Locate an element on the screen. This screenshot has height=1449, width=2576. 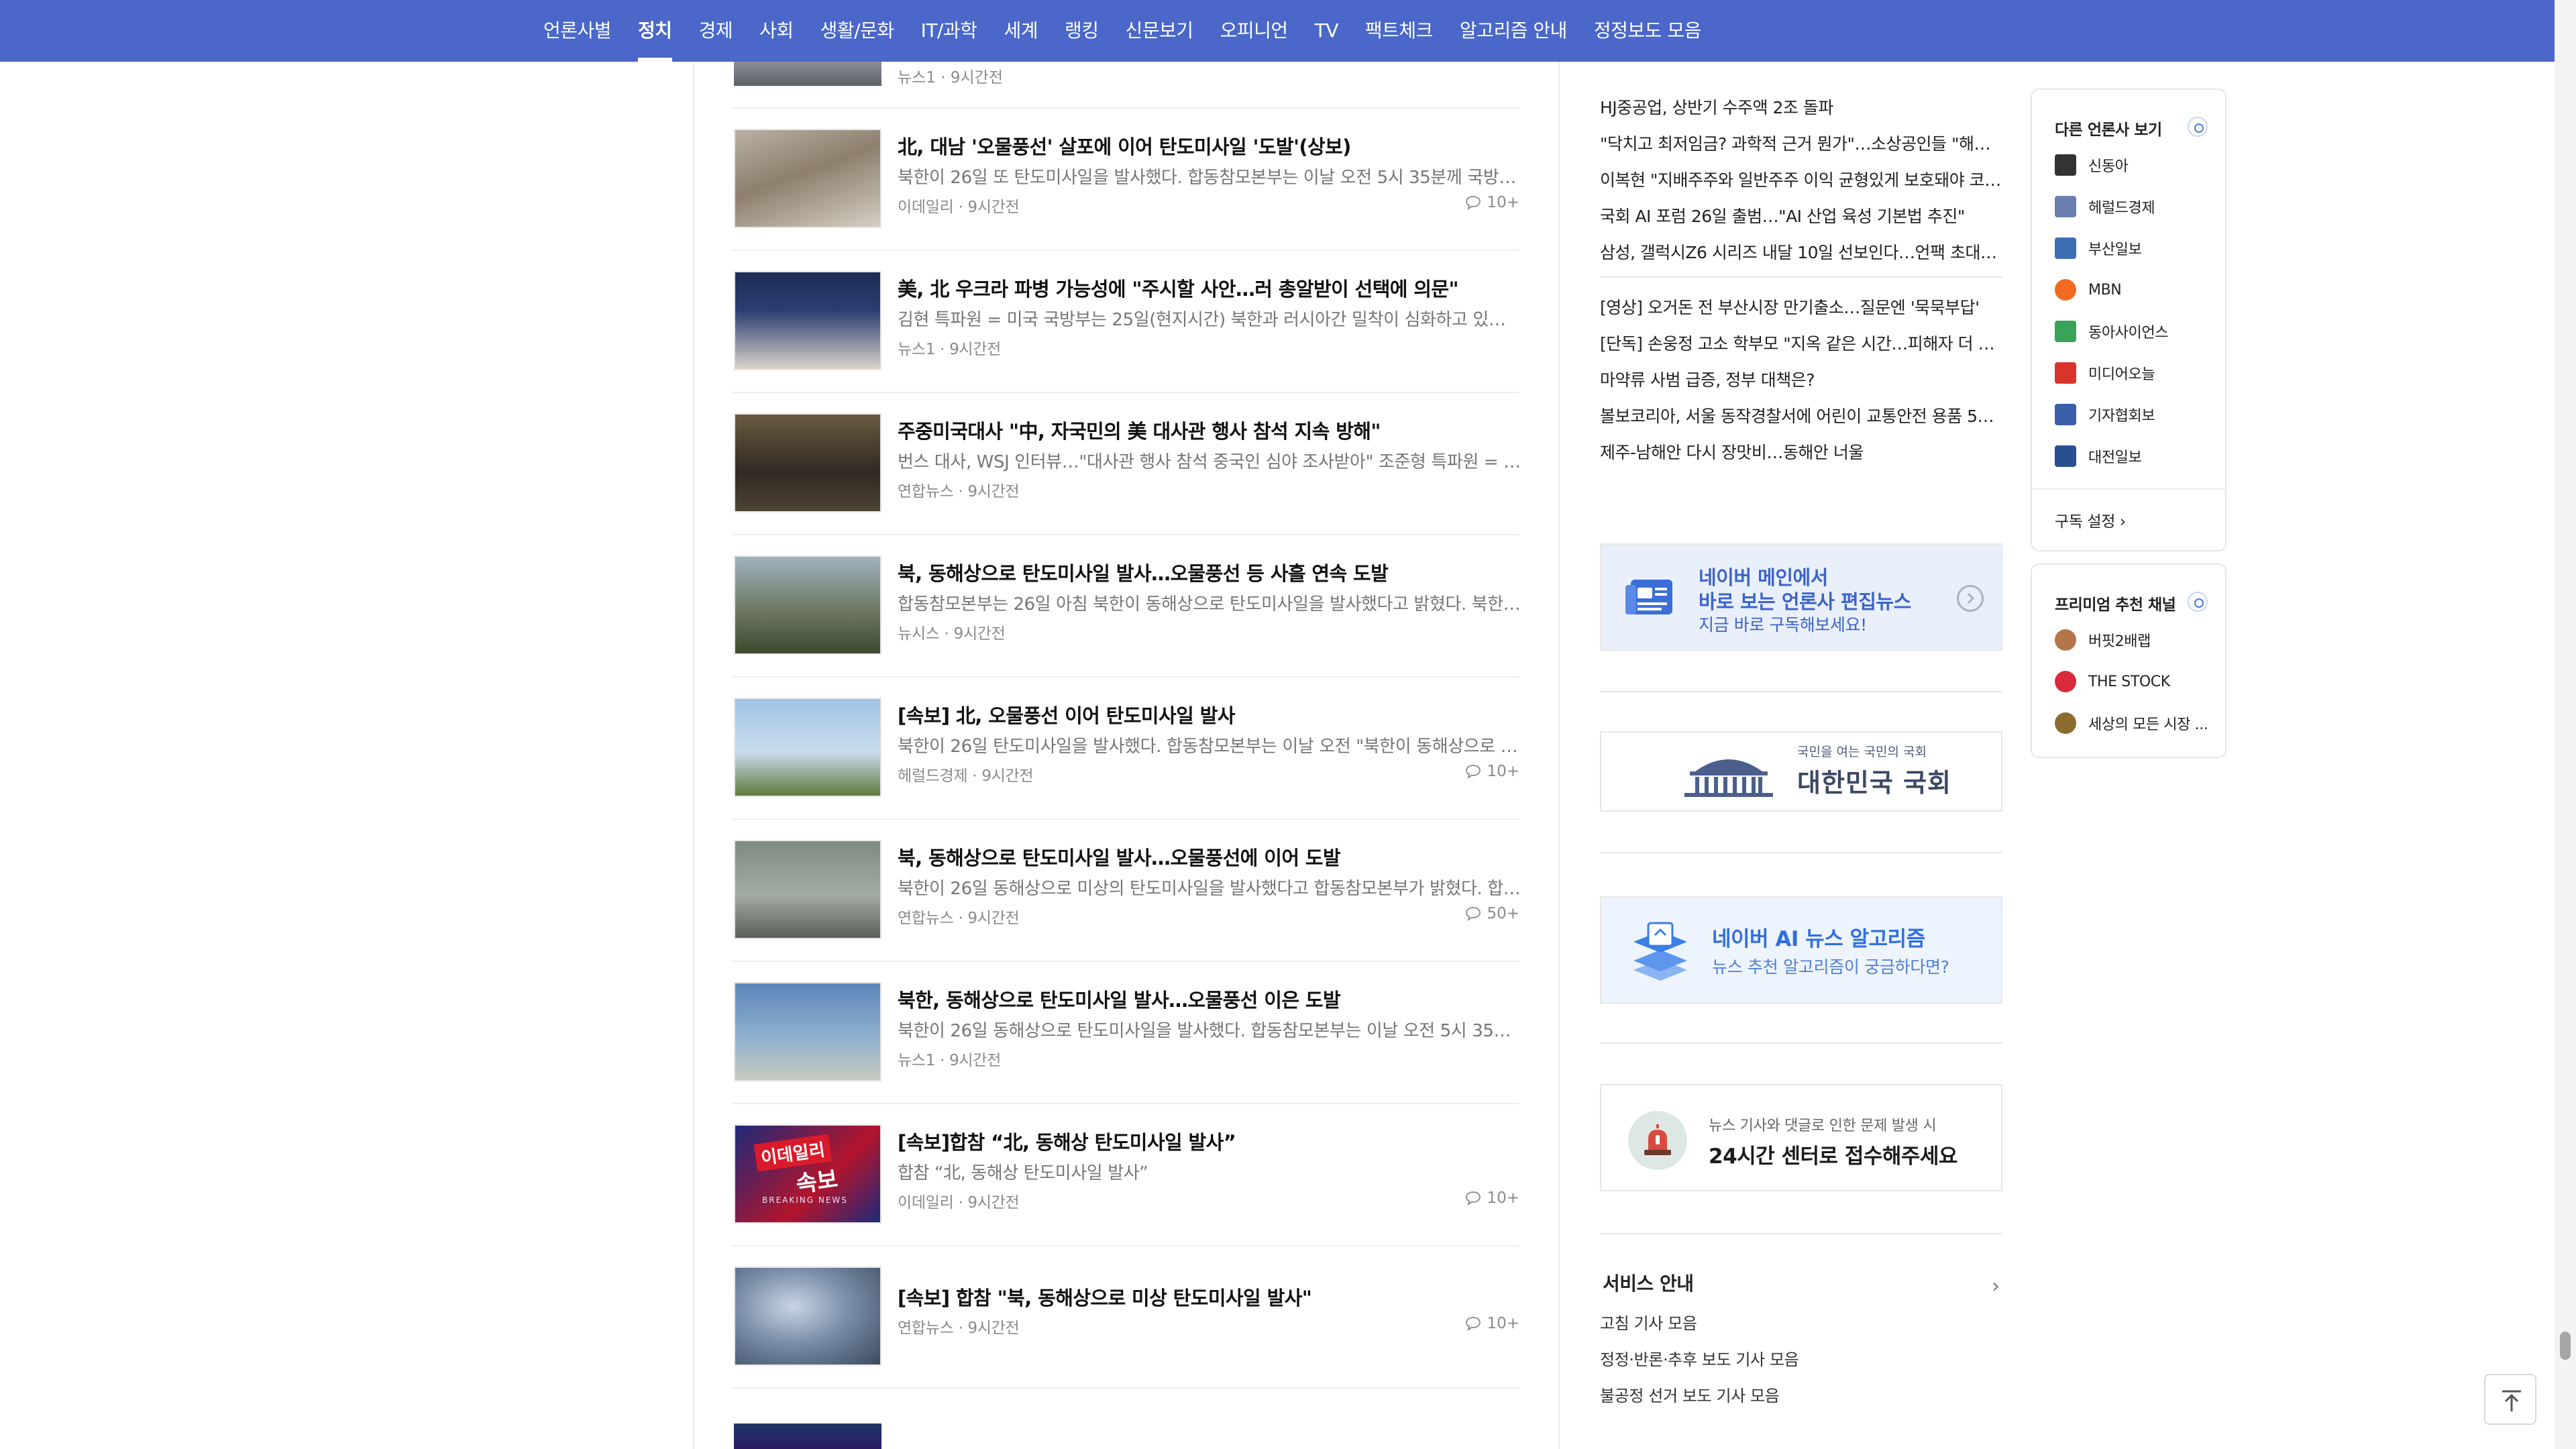
channel-item: 부산일보 is located at coordinates (2098, 248).